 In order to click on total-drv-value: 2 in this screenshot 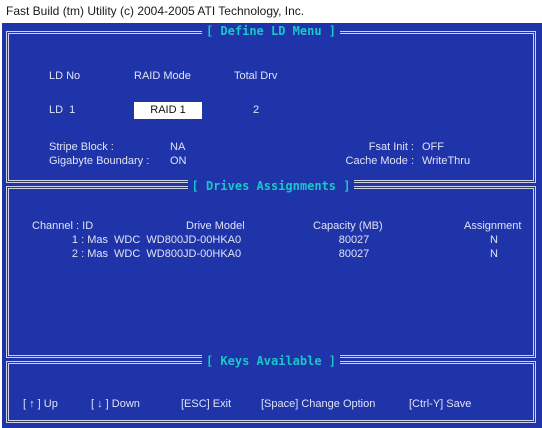, I will do `click(256, 110)`.